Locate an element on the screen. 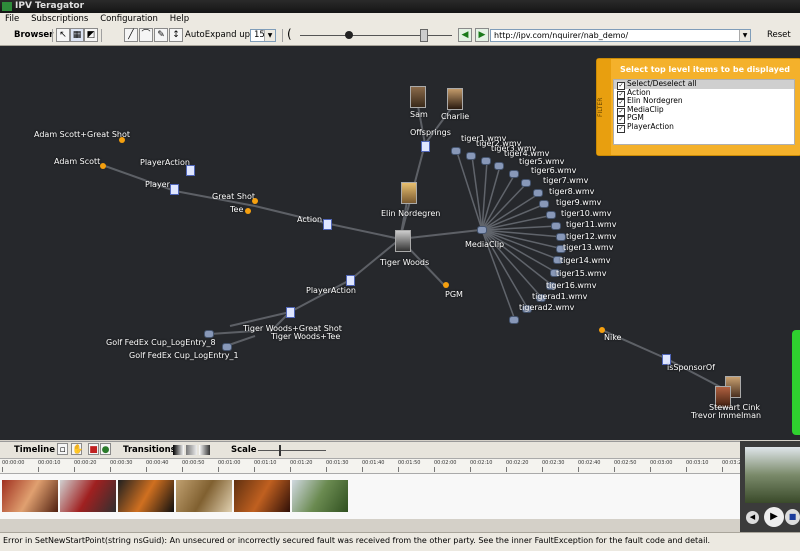 The image size is (800, 551). node-label-player: Player is located at coordinates (157, 184).